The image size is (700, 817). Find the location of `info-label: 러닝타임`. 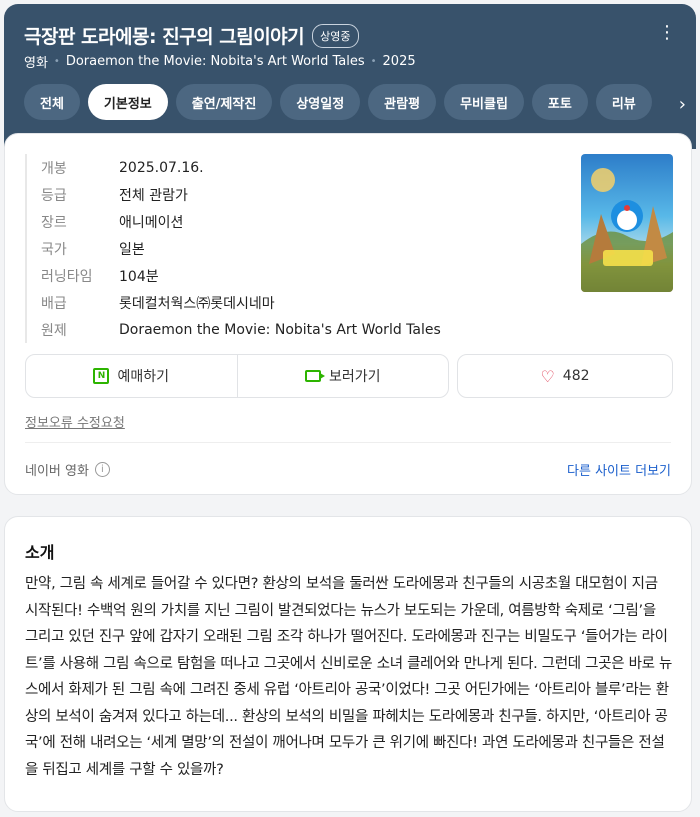

info-label: 러닝타임 is located at coordinates (67, 276).